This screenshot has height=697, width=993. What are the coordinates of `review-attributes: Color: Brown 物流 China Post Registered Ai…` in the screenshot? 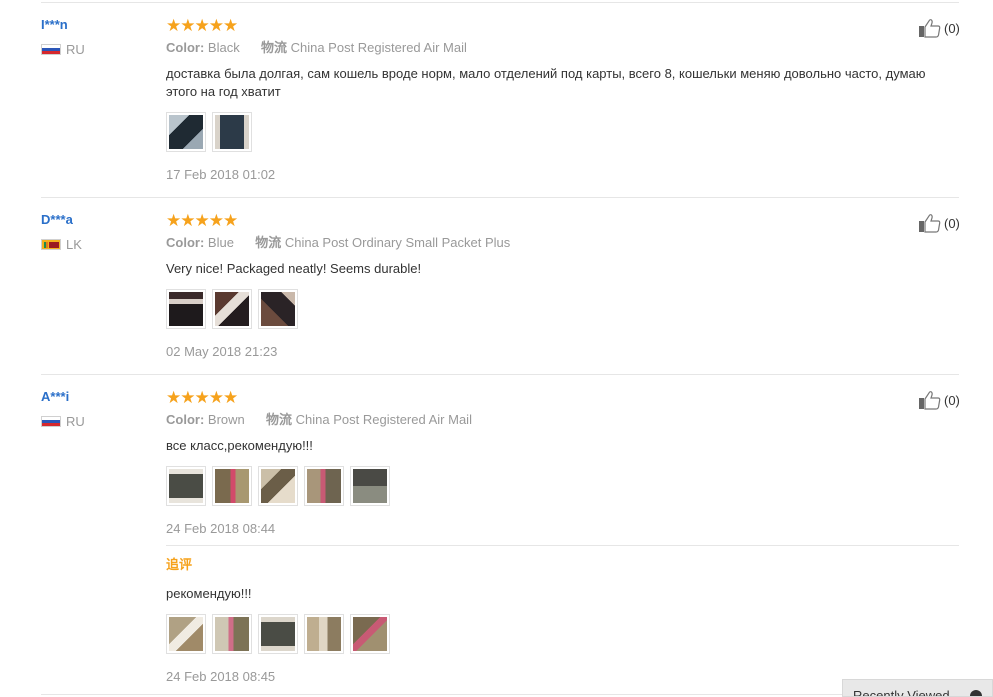 It's located at (556, 420).